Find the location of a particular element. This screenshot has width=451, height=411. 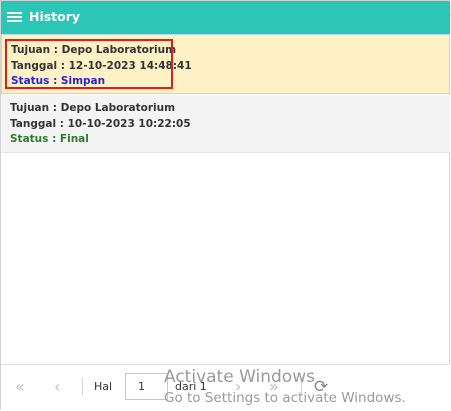

prev-page-icon: ‹ is located at coordinates (57, 387).